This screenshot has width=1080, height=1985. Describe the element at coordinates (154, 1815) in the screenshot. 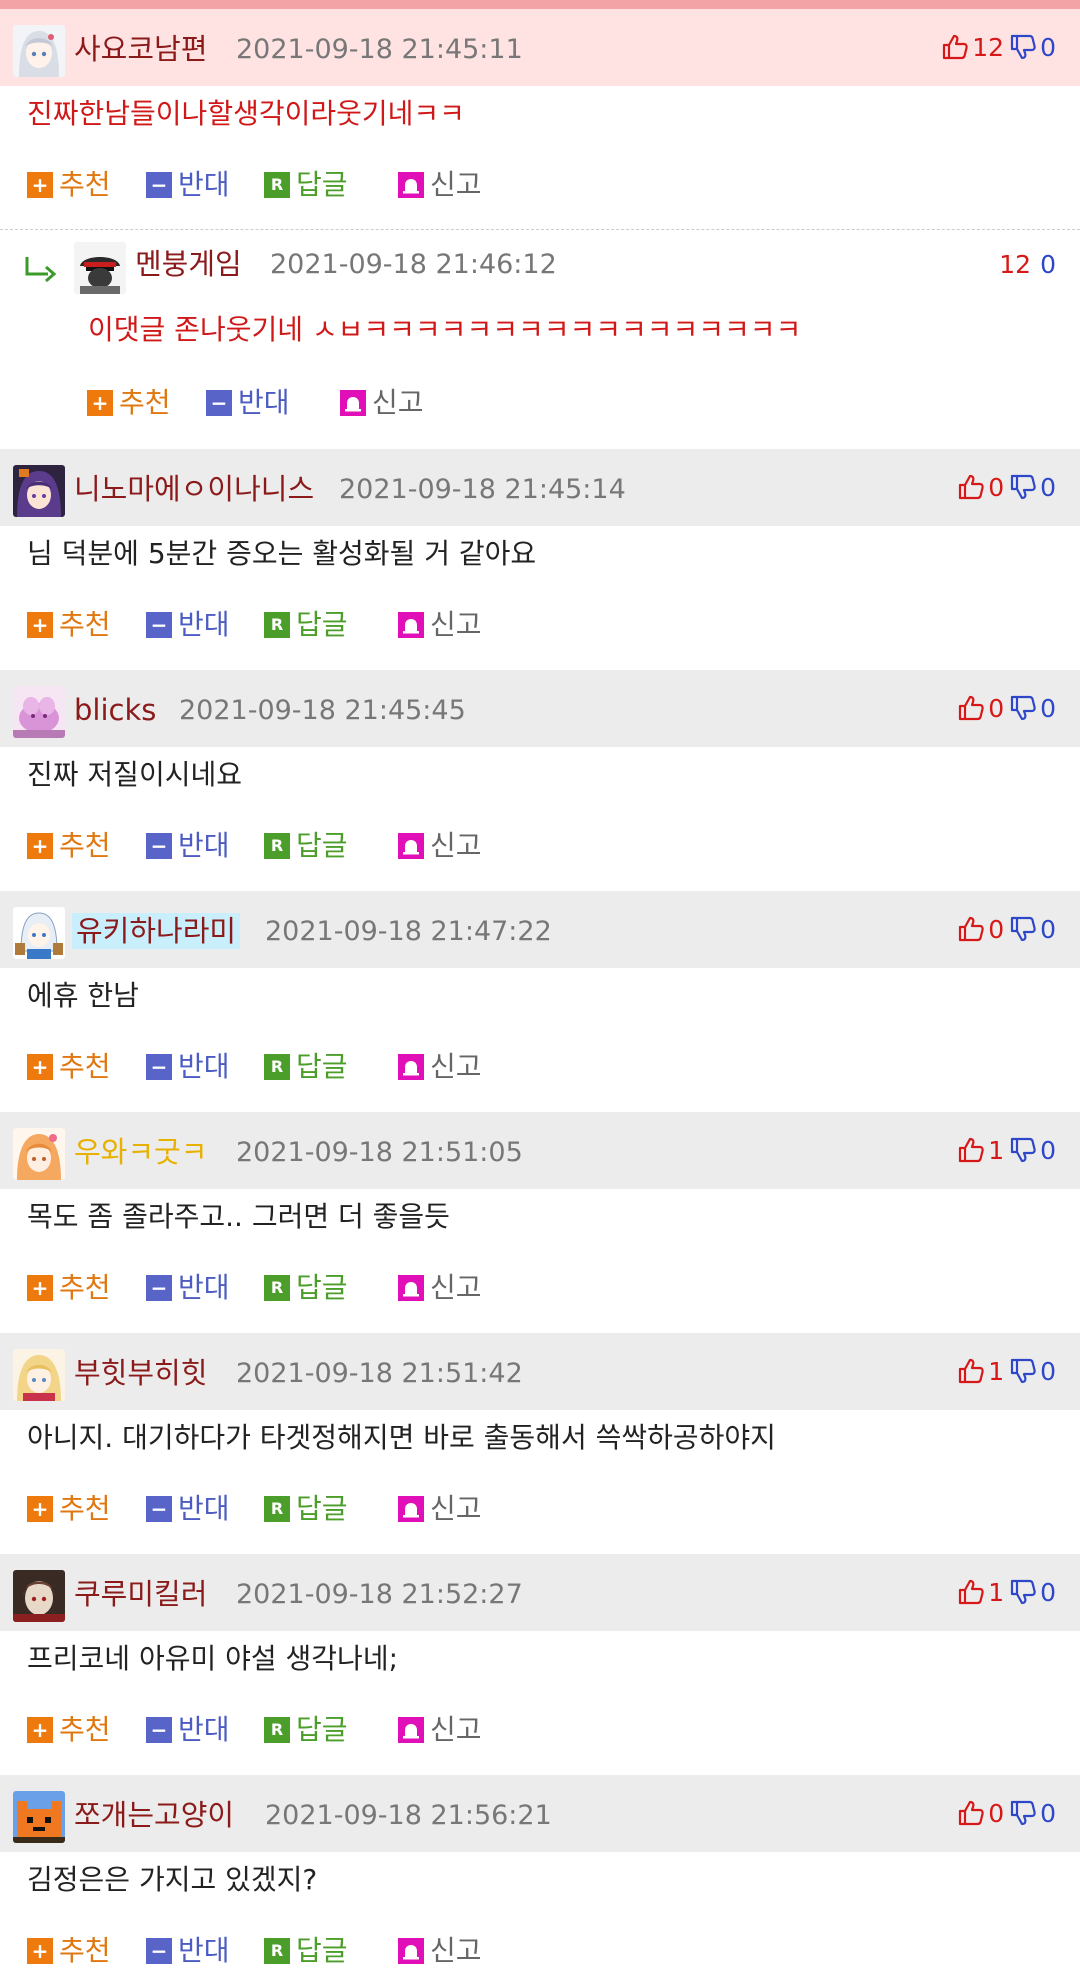

I see `nickname: 쪼개는고양이` at that location.